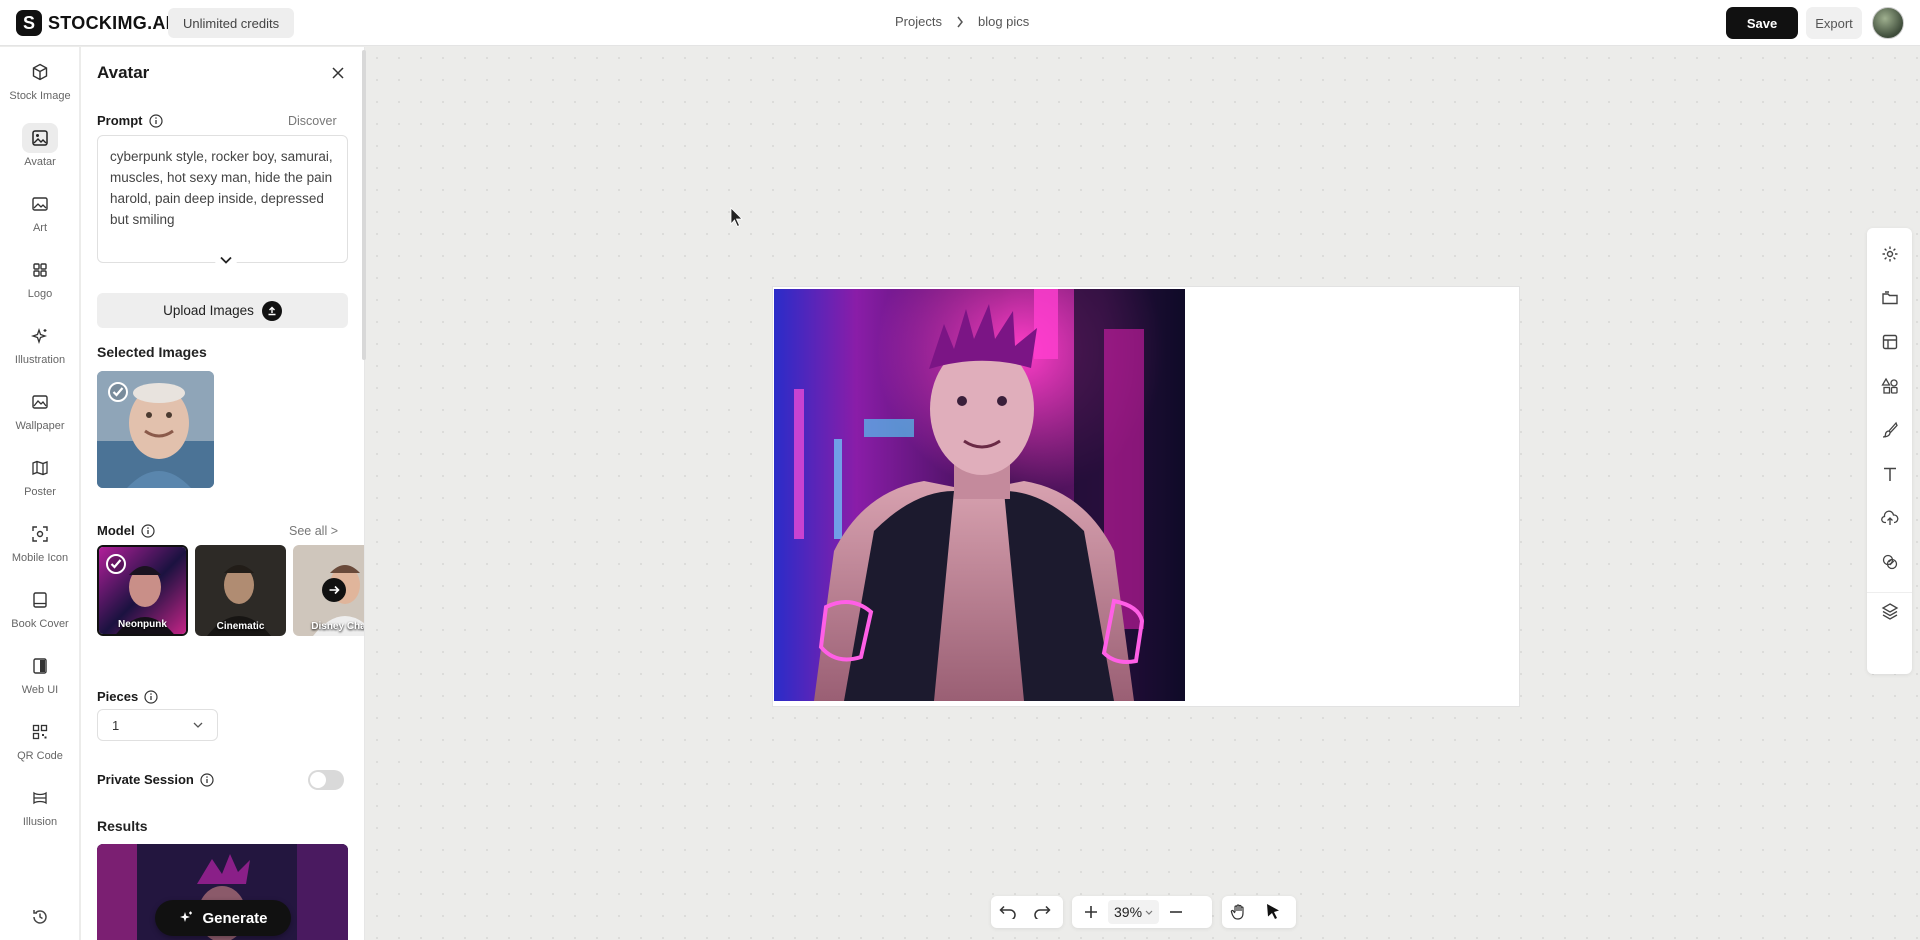  I want to click on breadcrumb: Projects blog pics, so click(962, 21).